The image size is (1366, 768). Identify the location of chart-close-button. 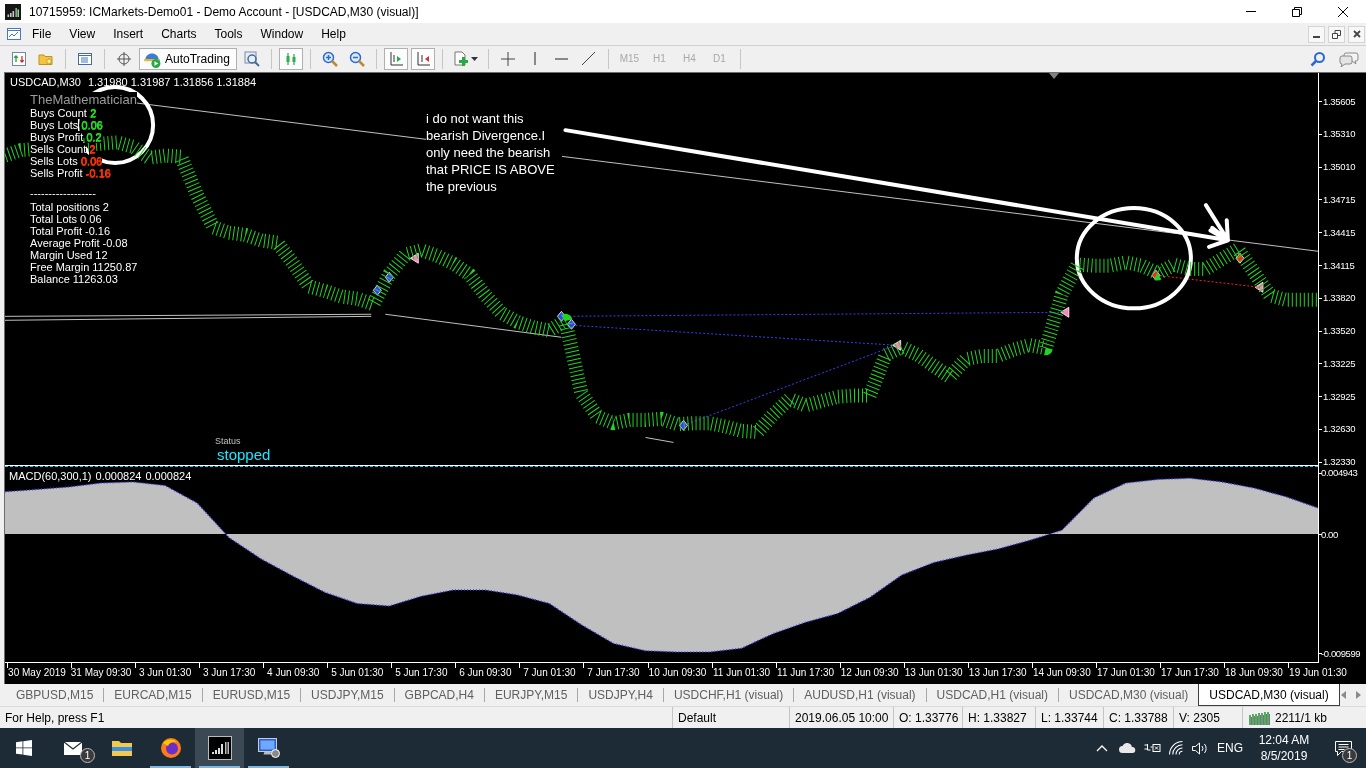
(1356, 34).